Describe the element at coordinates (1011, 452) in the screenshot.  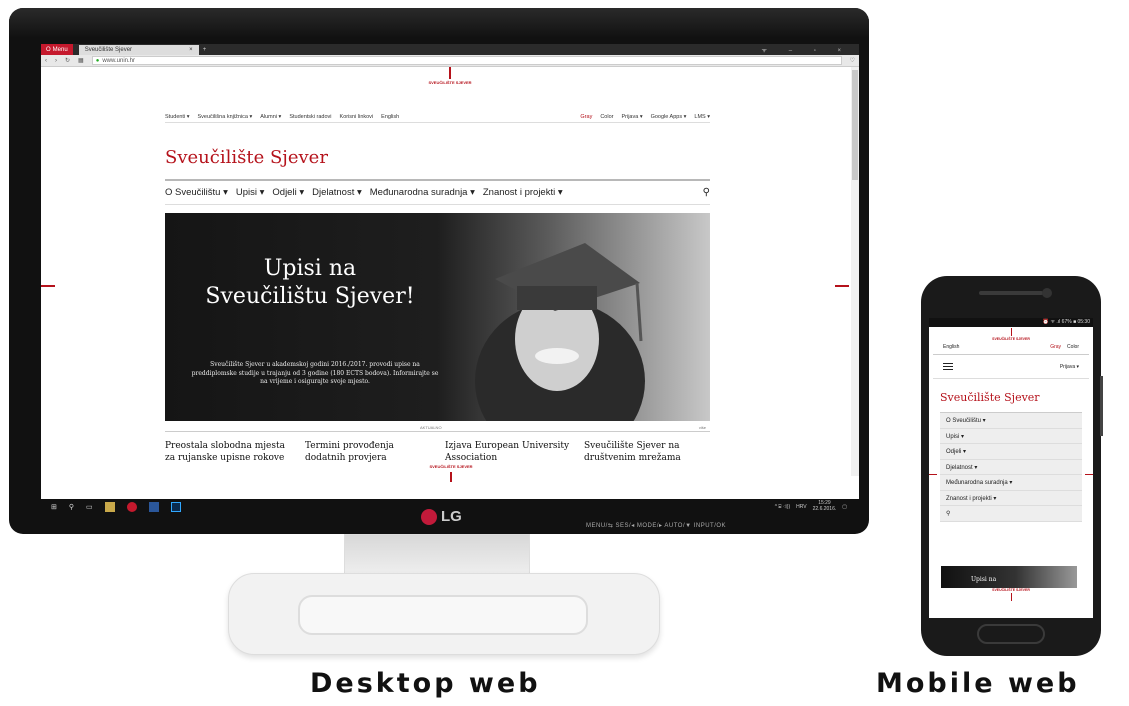
I see `phone-menu-item: Odjeli ▾` at that location.